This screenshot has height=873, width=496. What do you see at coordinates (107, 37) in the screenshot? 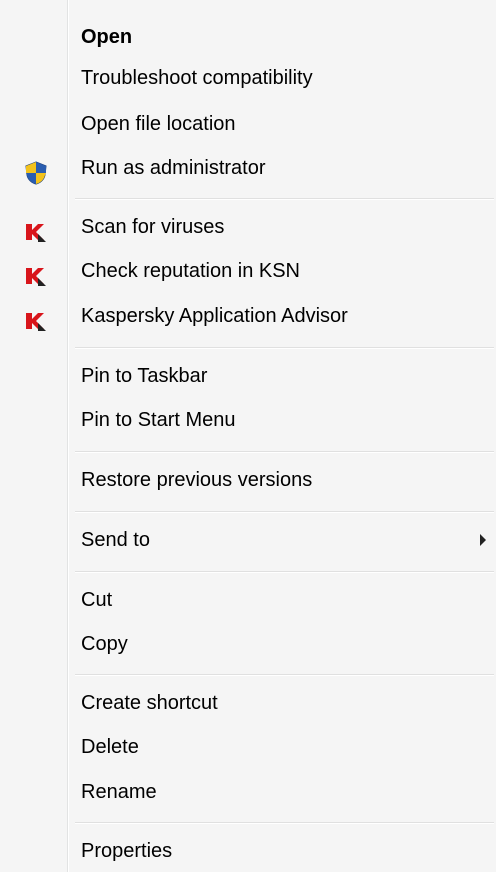
I see `menu-item-label: Open` at bounding box center [107, 37].